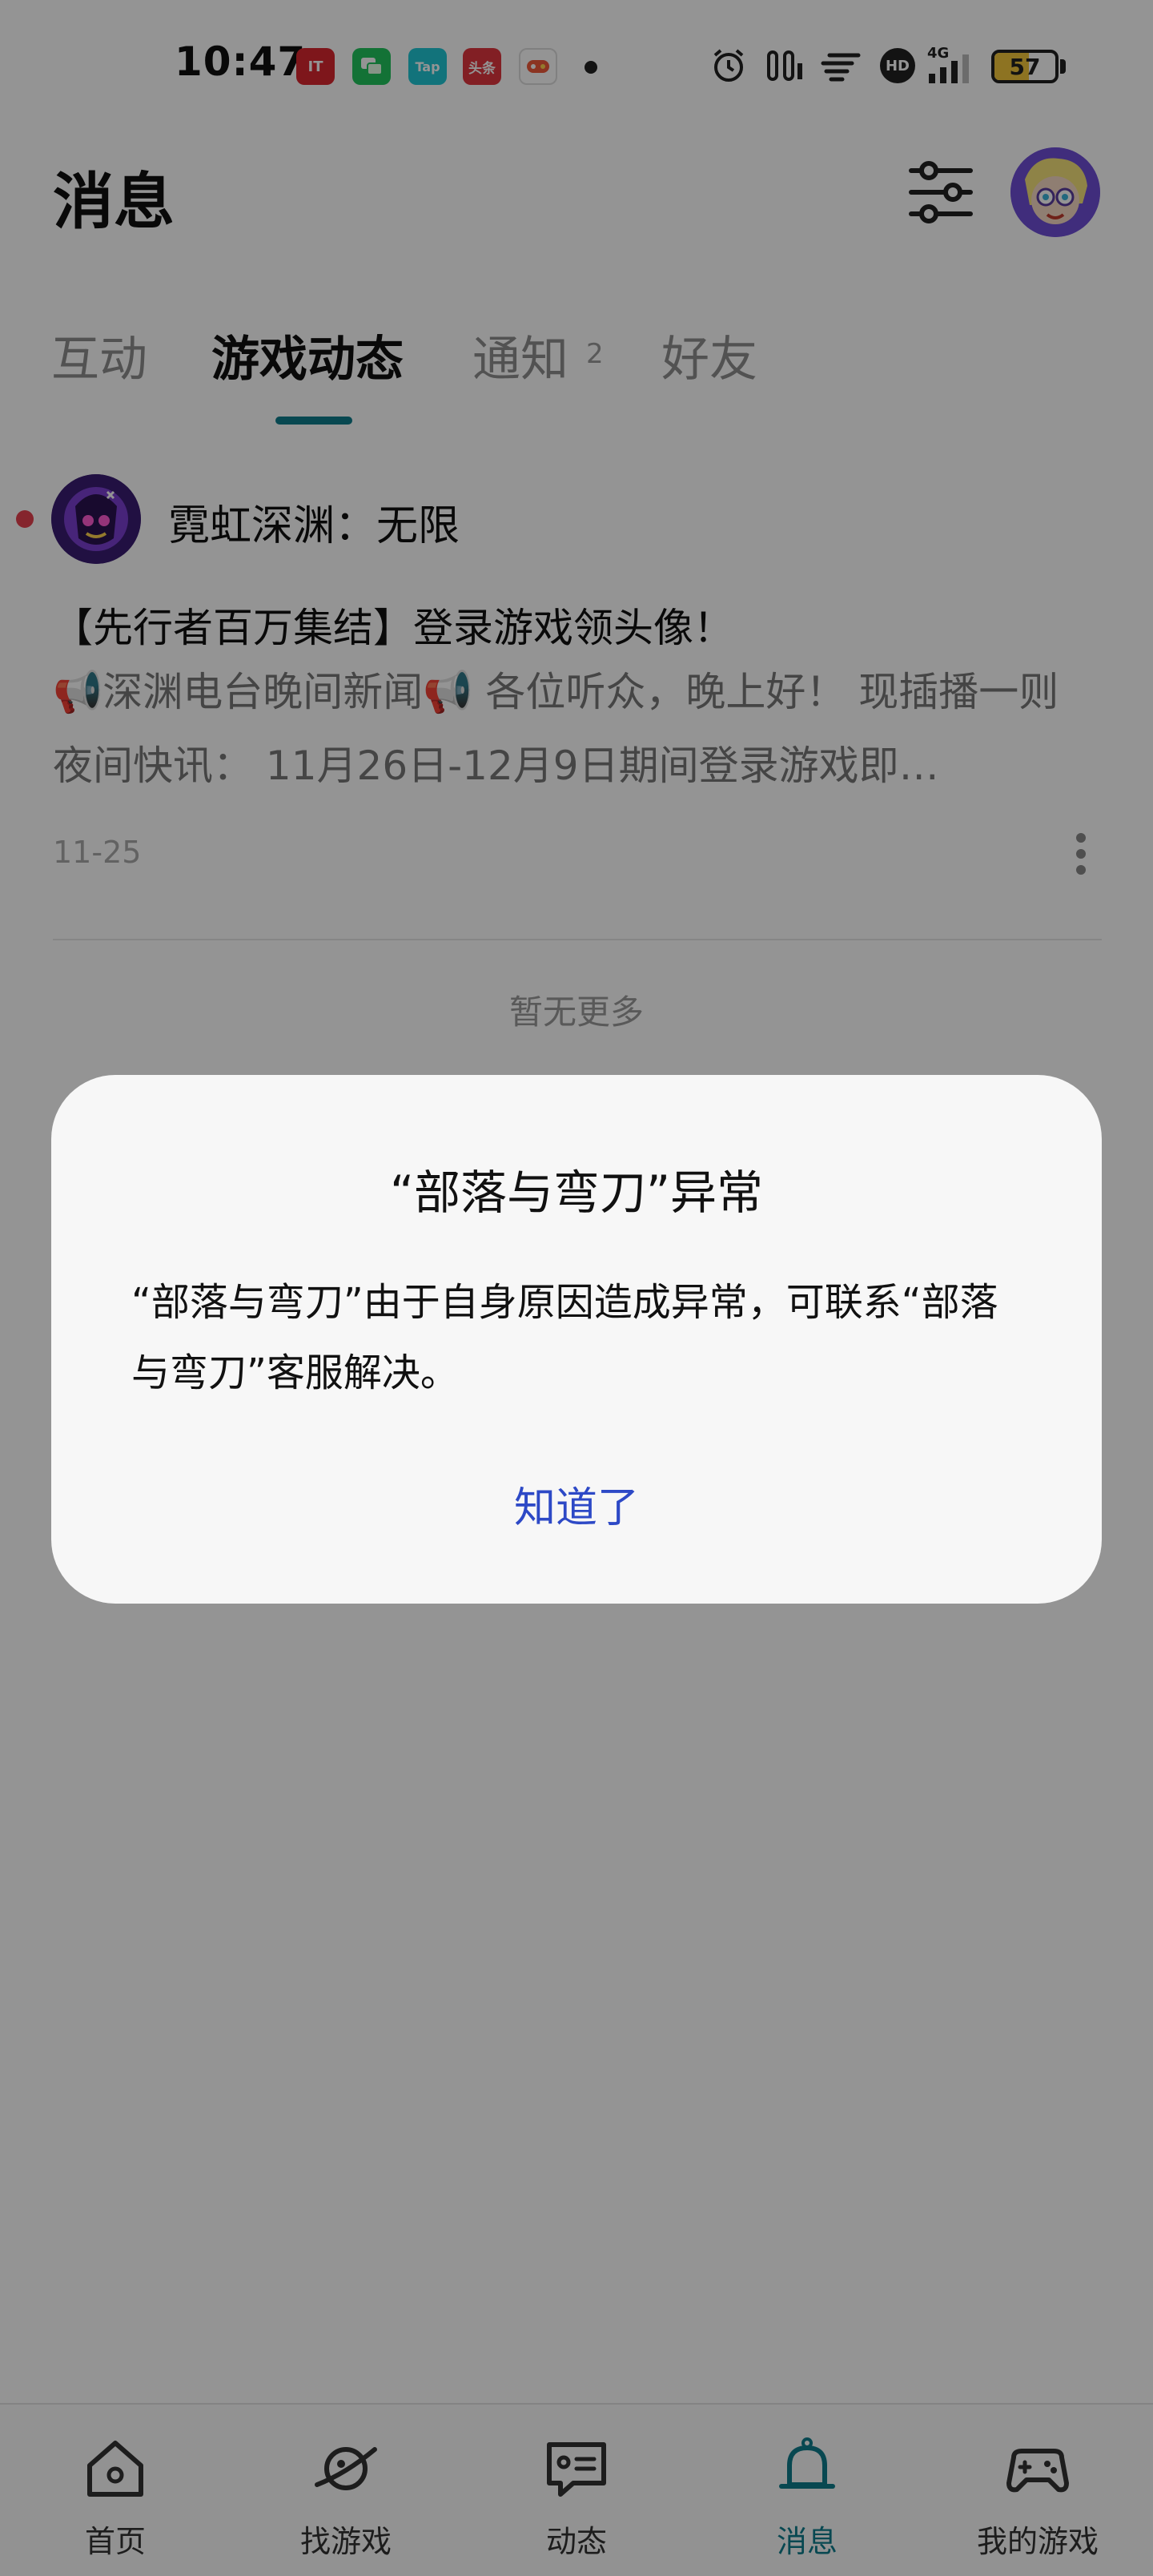 Image resolution: width=1153 pixels, height=2576 pixels. What do you see at coordinates (576, 1192) in the screenshot?
I see `dialog-title: “部落与弯刀”异常` at bounding box center [576, 1192].